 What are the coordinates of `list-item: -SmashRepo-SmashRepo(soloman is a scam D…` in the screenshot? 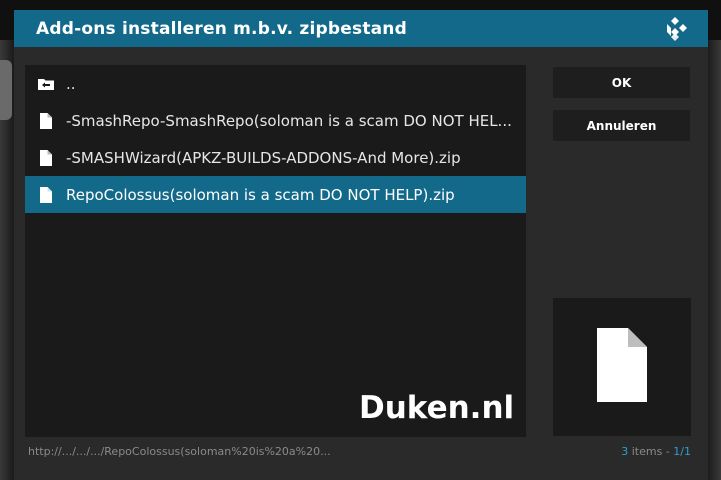 It's located at (275, 120).